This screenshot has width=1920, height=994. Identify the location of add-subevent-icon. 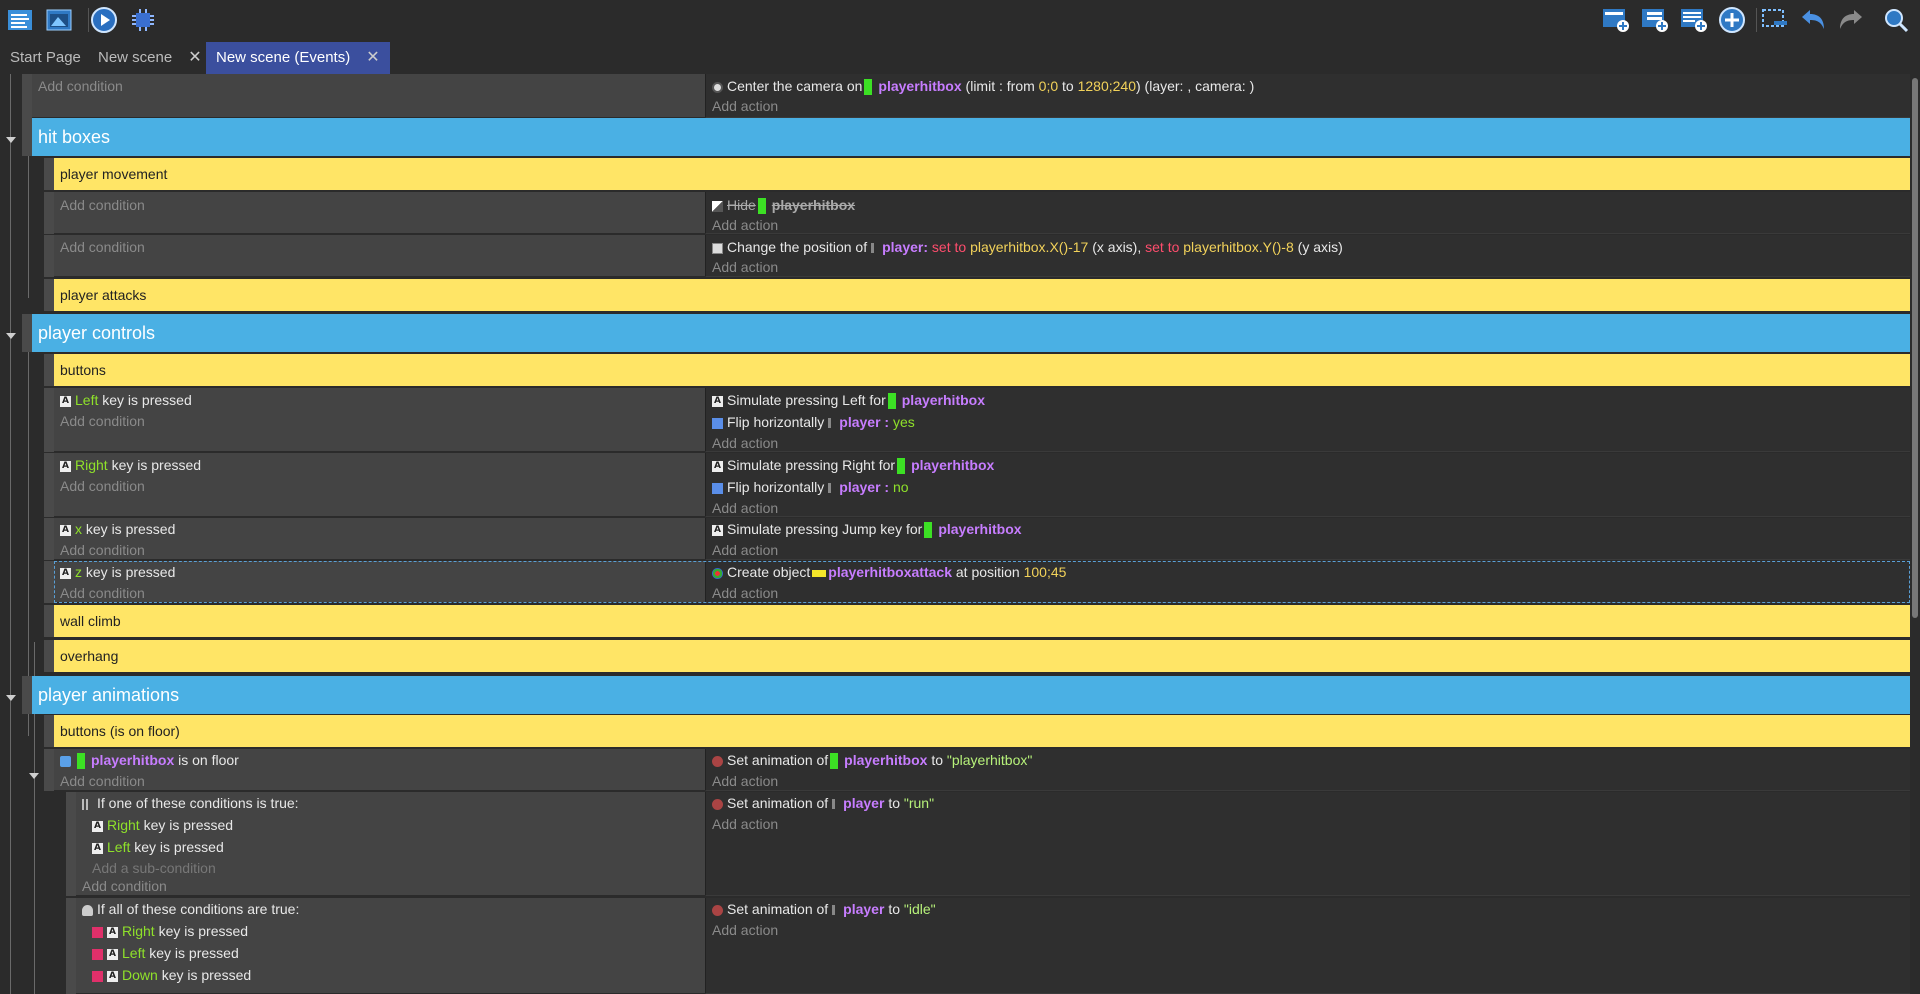
(1655, 20).